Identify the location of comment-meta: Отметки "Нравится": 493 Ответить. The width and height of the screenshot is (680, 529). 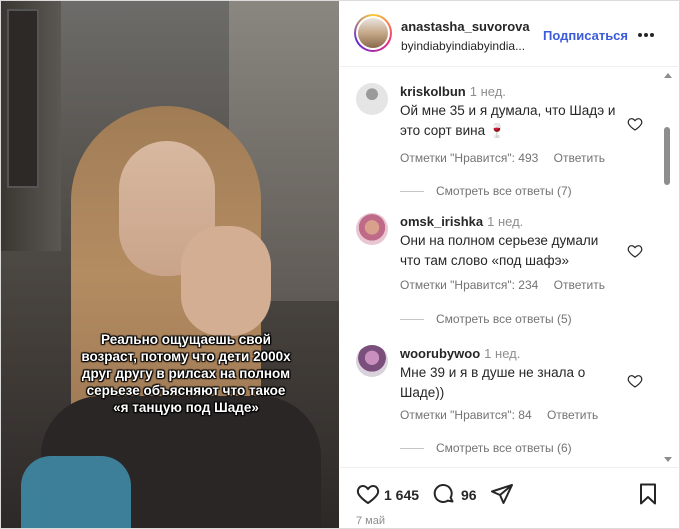
(502, 158).